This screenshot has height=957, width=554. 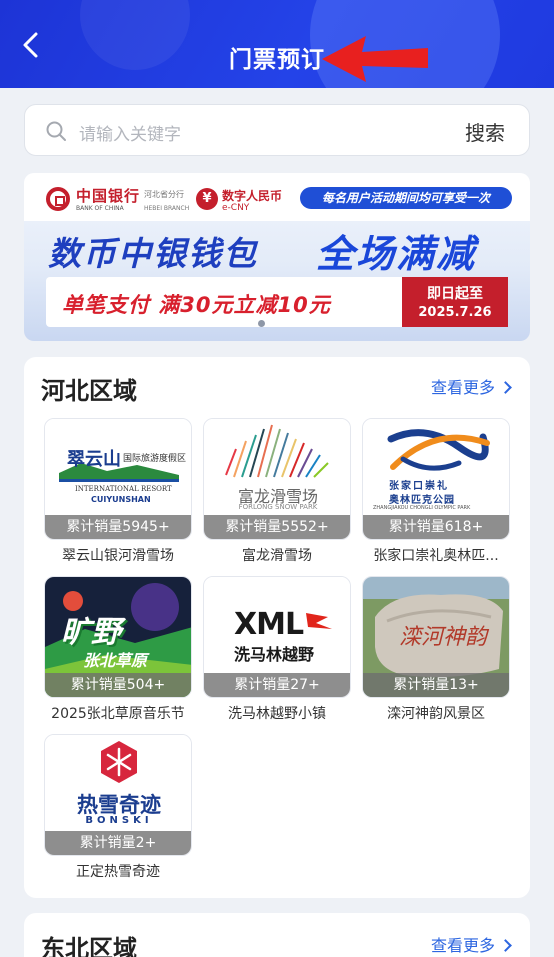 What do you see at coordinates (207, 199) in the screenshot?
I see `ecny-logo-icon: ¥` at bounding box center [207, 199].